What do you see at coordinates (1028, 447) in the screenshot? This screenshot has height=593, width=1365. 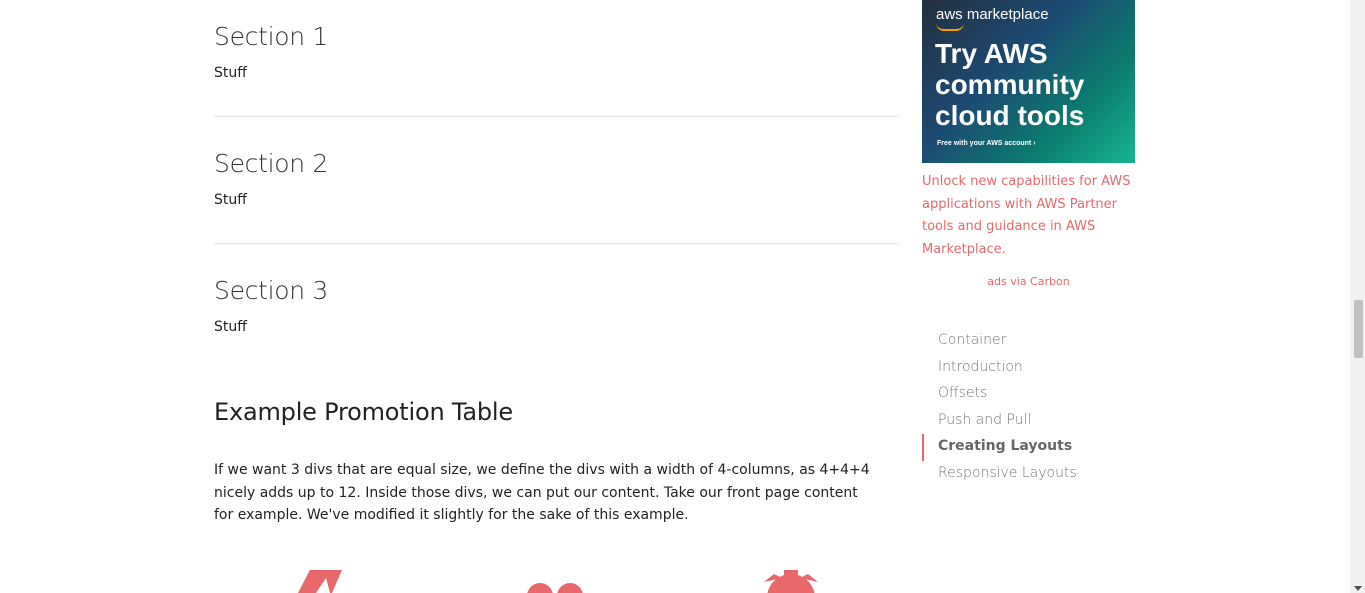 I see `toc-item-creating-layouts: Creating Layouts` at bounding box center [1028, 447].